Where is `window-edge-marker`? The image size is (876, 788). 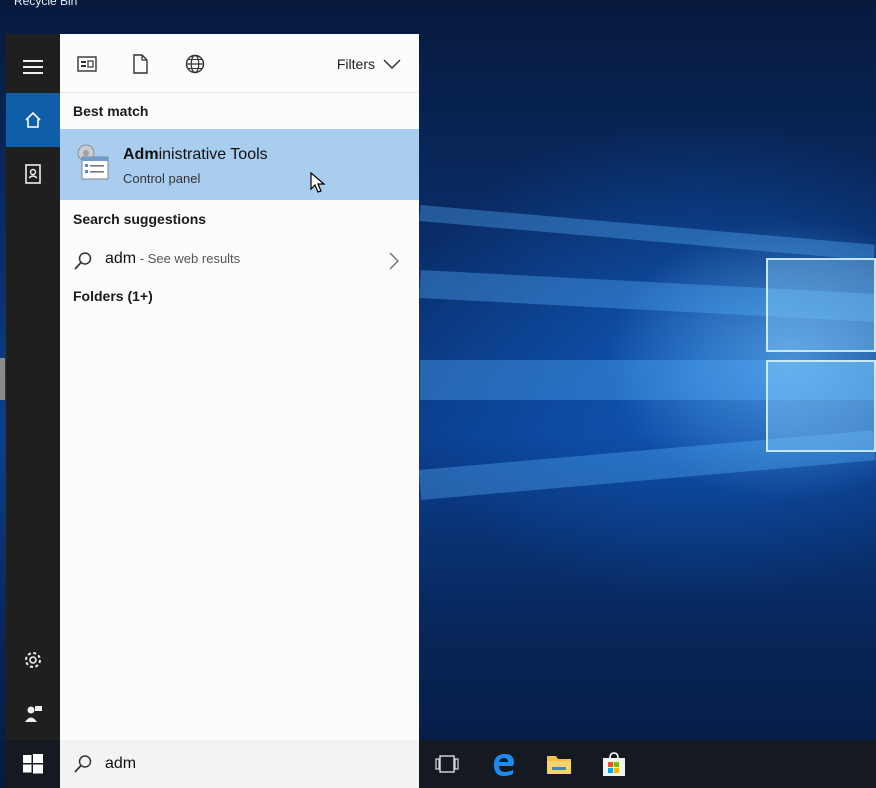
window-edge-marker is located at coordinates (2, 379).